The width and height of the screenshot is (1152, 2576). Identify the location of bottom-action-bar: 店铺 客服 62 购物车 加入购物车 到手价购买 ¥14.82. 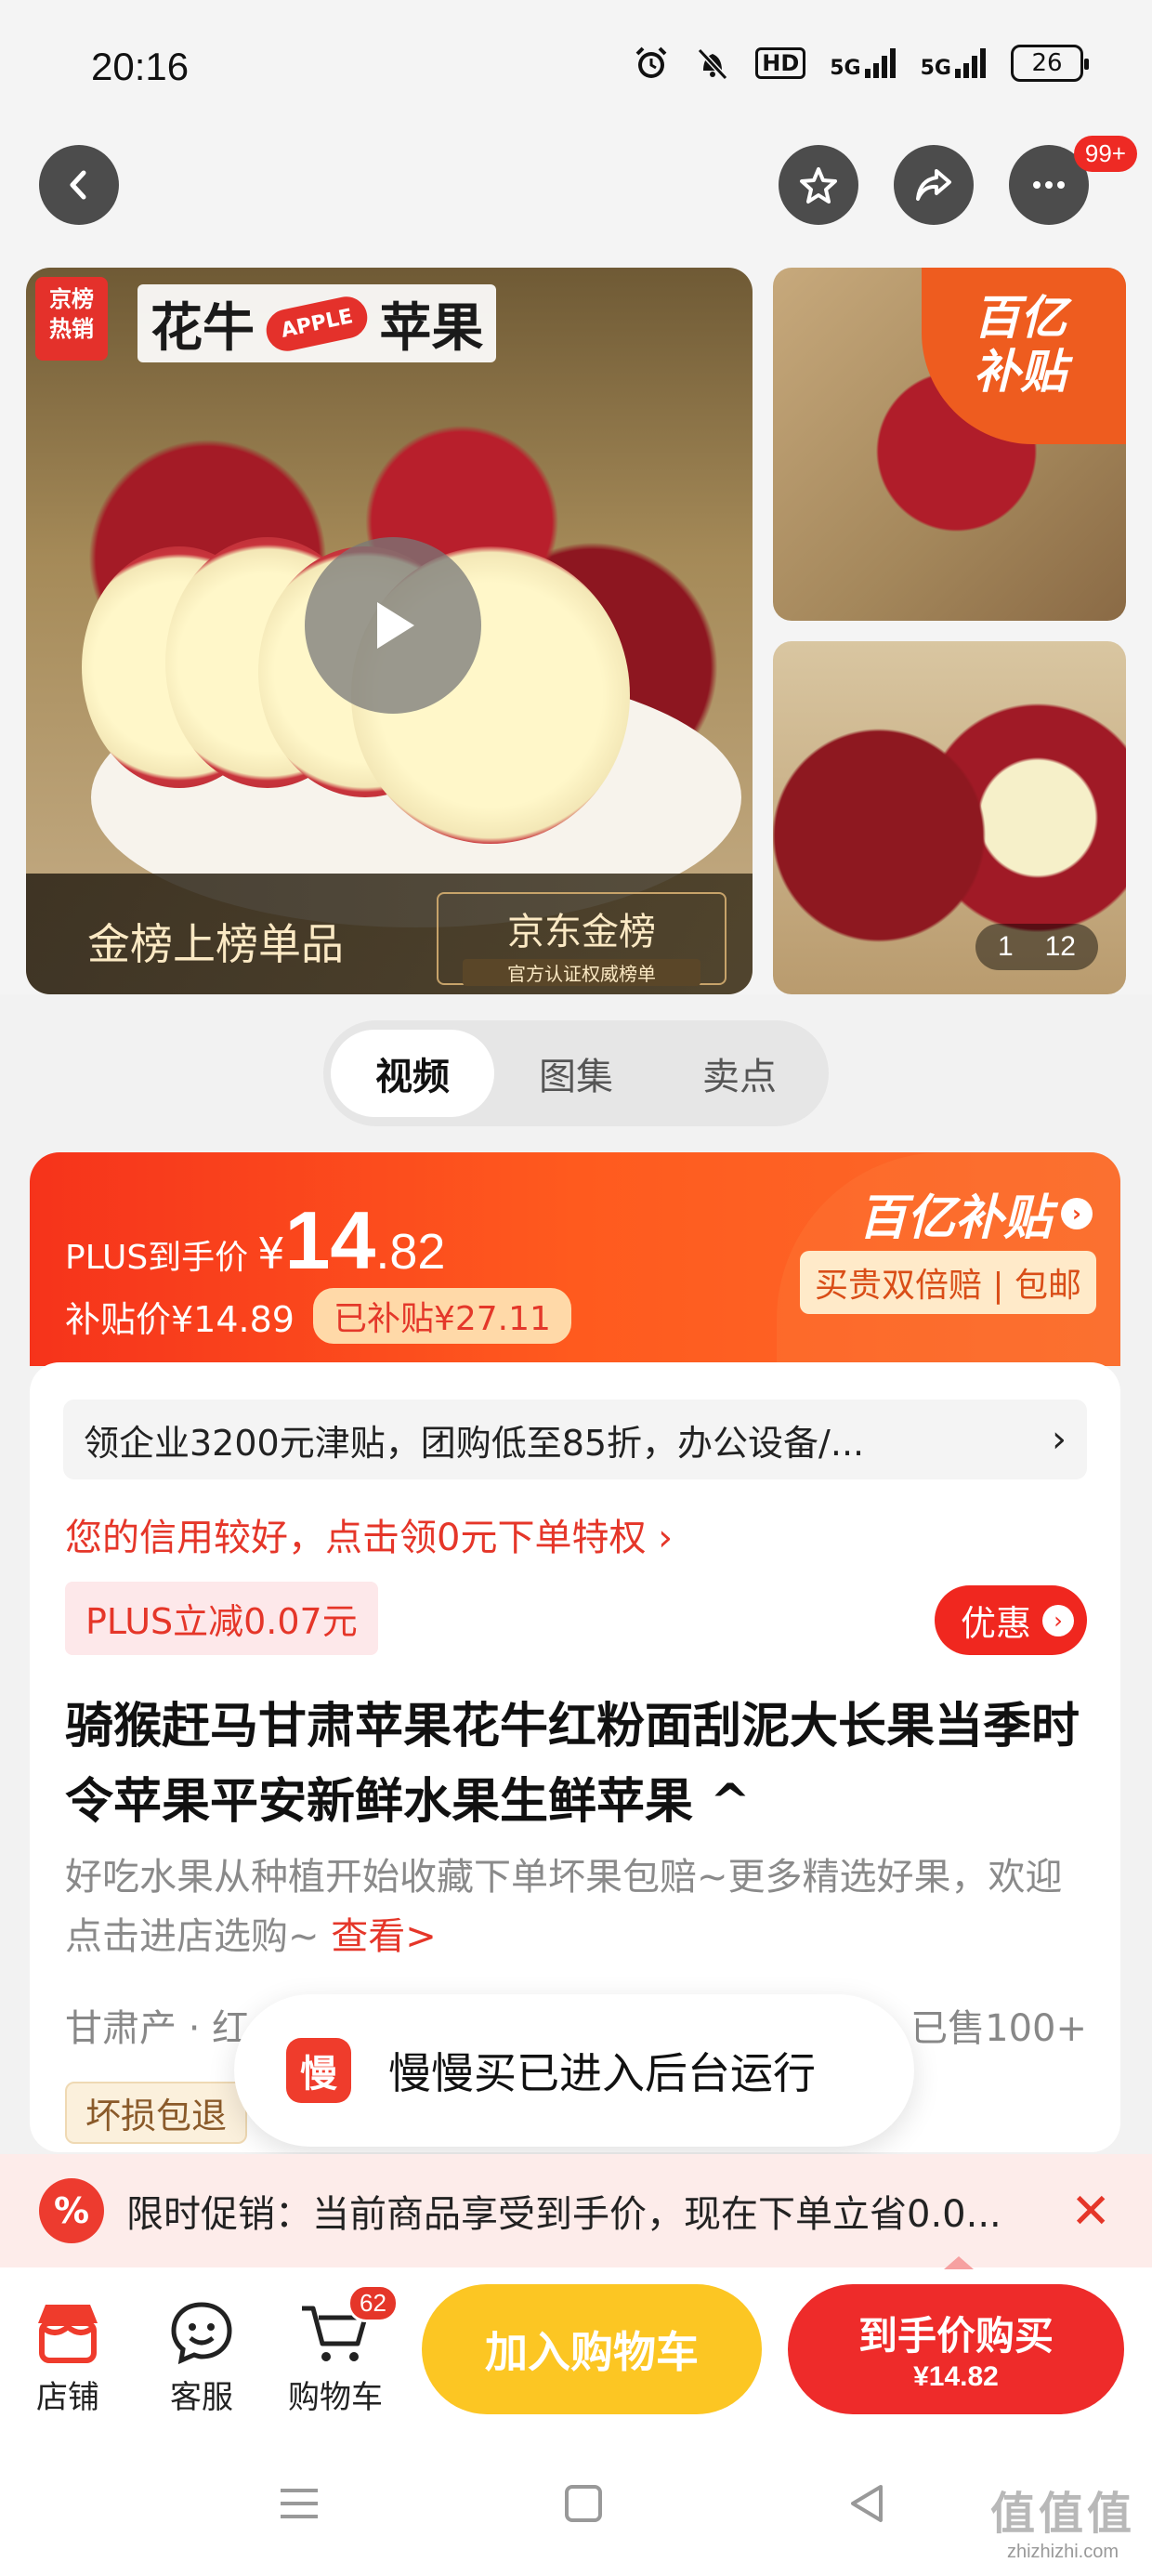
(576, 2350).